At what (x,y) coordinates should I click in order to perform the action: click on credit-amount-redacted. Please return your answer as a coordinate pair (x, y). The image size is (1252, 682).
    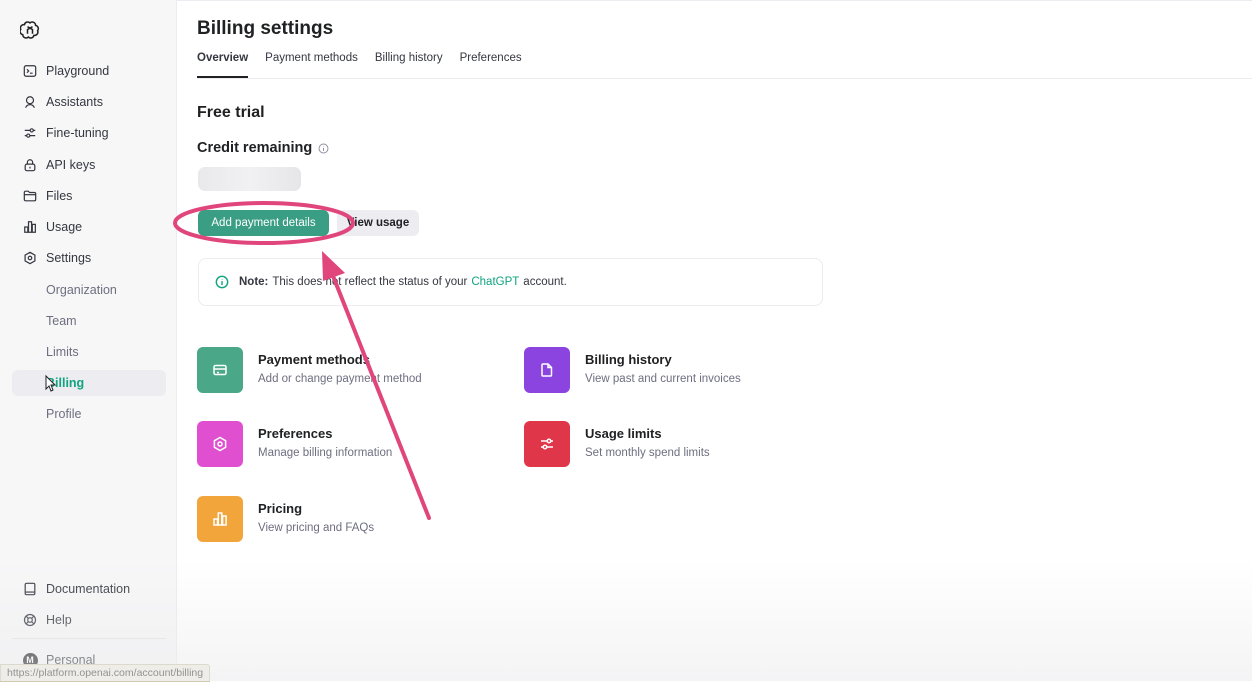
    Looking at the image, I should click on (249, 179).